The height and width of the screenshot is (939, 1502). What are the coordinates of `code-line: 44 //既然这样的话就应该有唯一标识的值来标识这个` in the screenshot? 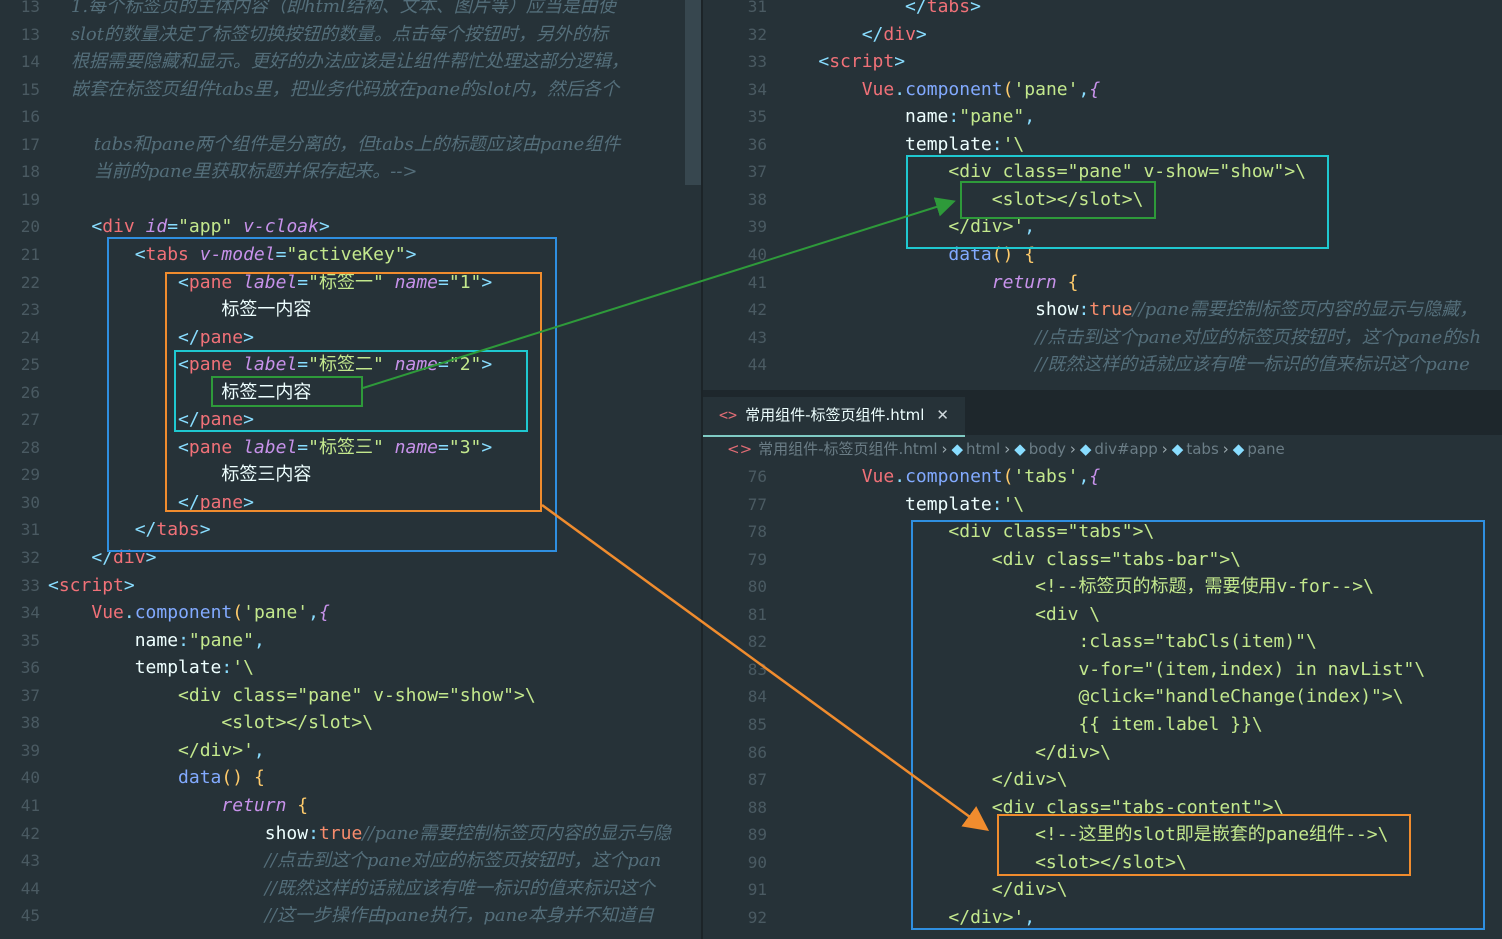 It's located at (350, 889).